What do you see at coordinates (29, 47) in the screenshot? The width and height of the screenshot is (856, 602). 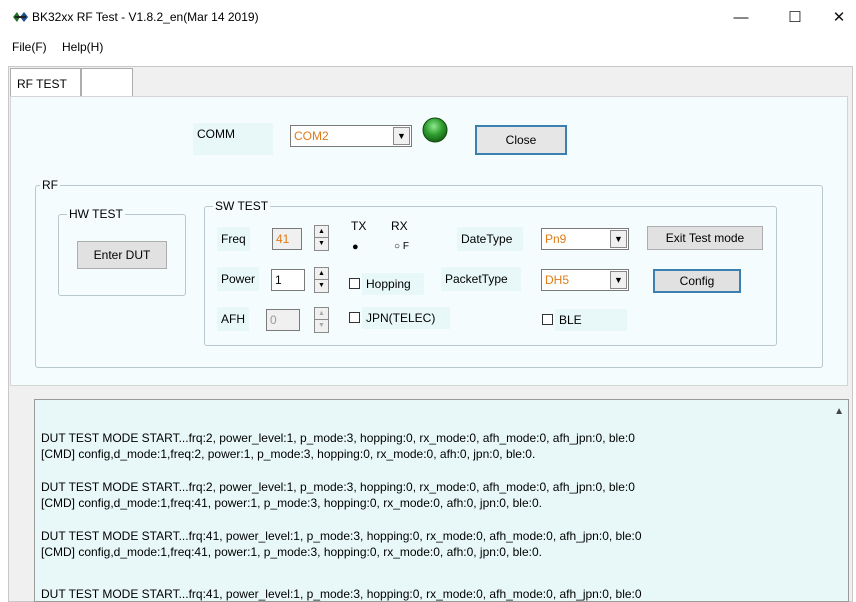 I see `menu-file: File(F)` at bounding box center [29, 47].